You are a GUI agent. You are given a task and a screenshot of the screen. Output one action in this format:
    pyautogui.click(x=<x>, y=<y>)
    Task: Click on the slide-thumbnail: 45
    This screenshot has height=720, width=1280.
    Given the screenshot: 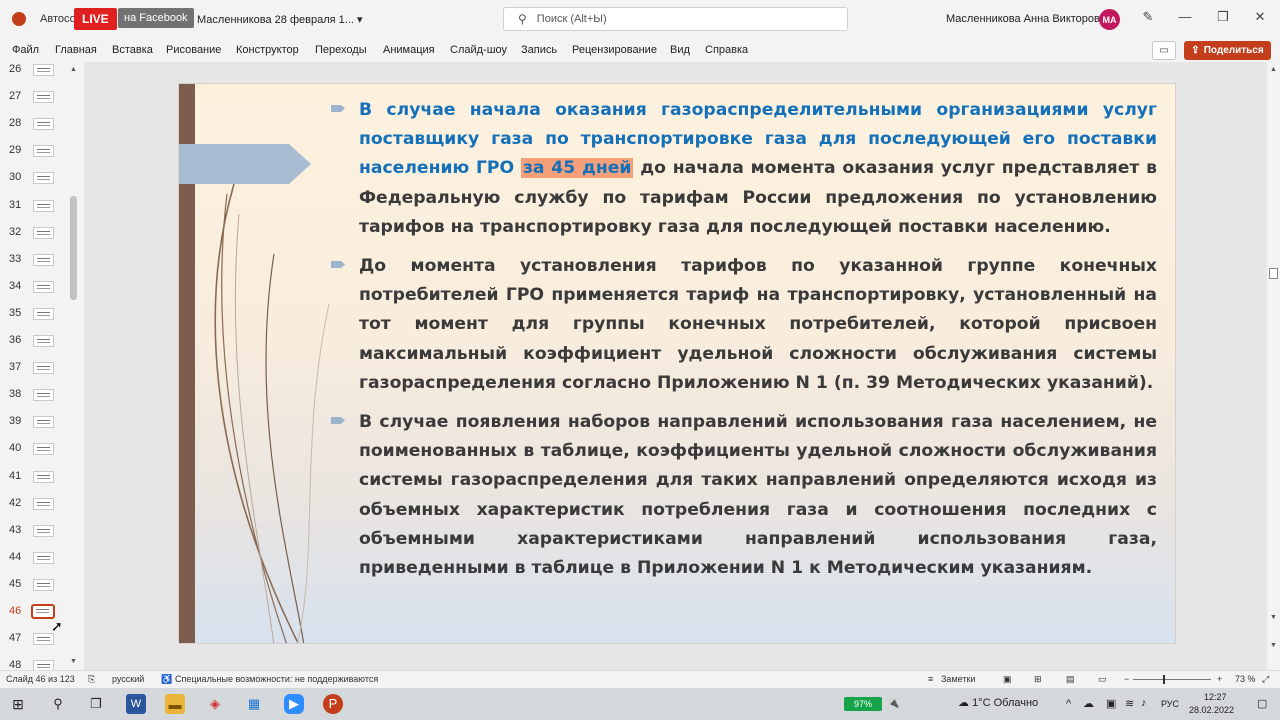 What is the action you would take?
    pyautogui.click(x=33, y=591)
    